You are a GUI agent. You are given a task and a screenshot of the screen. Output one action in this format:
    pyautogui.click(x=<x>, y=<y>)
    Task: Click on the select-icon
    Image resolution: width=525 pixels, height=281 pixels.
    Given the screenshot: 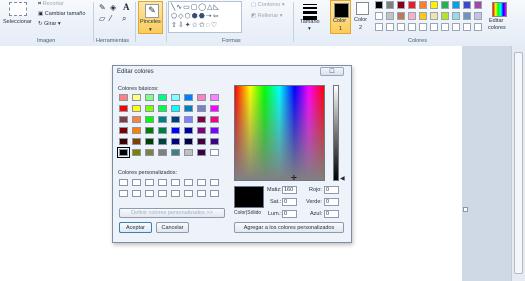 What is the action you would take?
    pyautogui.click(x=18, y=9)
    